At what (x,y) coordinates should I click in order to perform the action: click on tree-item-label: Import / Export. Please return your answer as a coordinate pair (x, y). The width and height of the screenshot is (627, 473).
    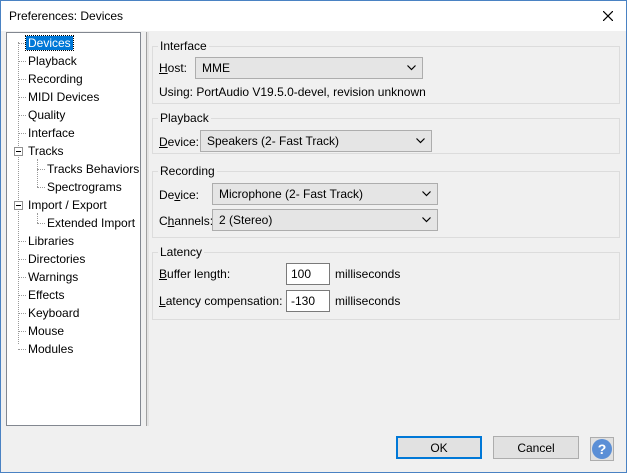
    Looking at the image, I should click on (67, 205).